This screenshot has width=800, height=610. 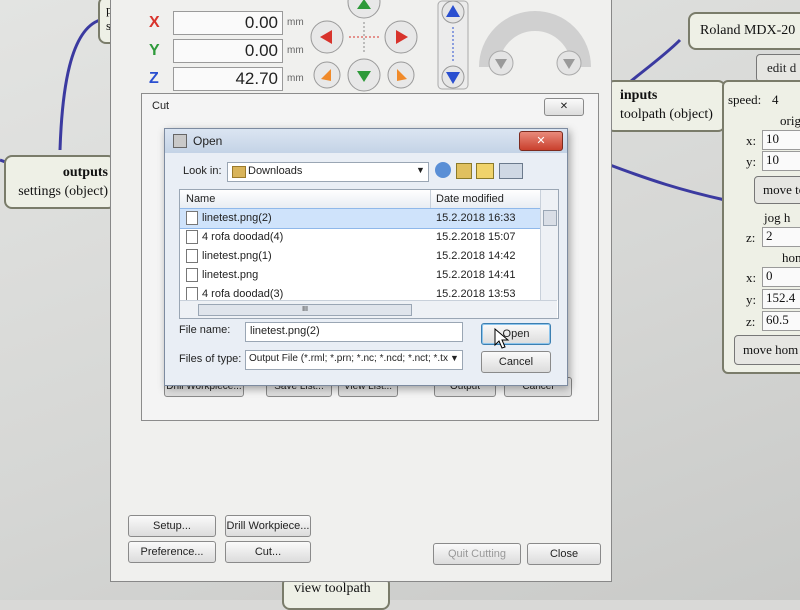 What do you see at coordinates (360, 237) in the screenshot?
I see `file-row: 4 rofa doodad(4) 15.2.2018 15:07` at bounding box center [360, 237].